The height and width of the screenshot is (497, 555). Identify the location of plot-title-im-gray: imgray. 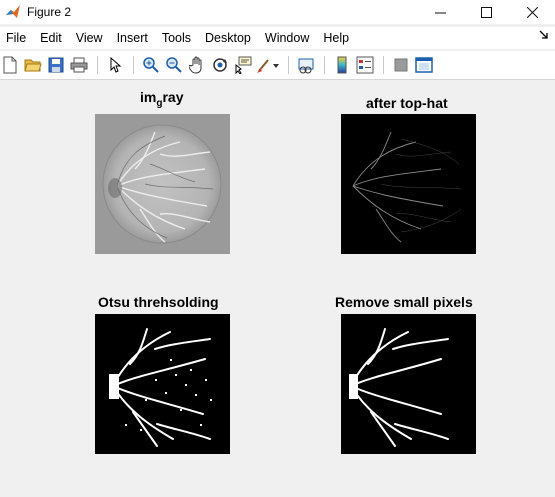
(161, 99).